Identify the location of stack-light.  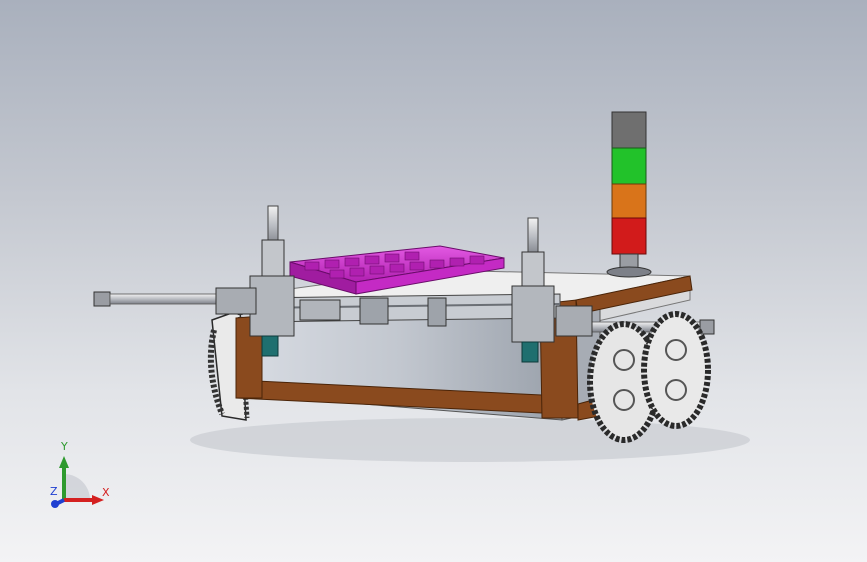
(629, 194).